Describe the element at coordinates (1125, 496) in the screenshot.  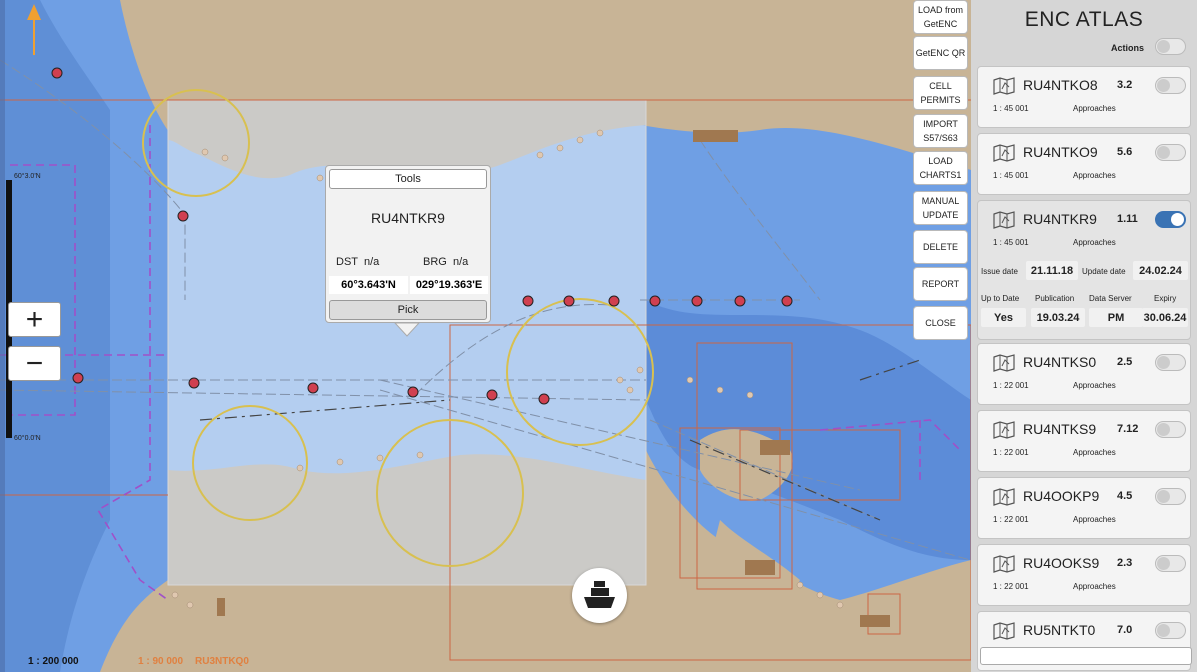
I see `cell-version: 4.5` at that location.